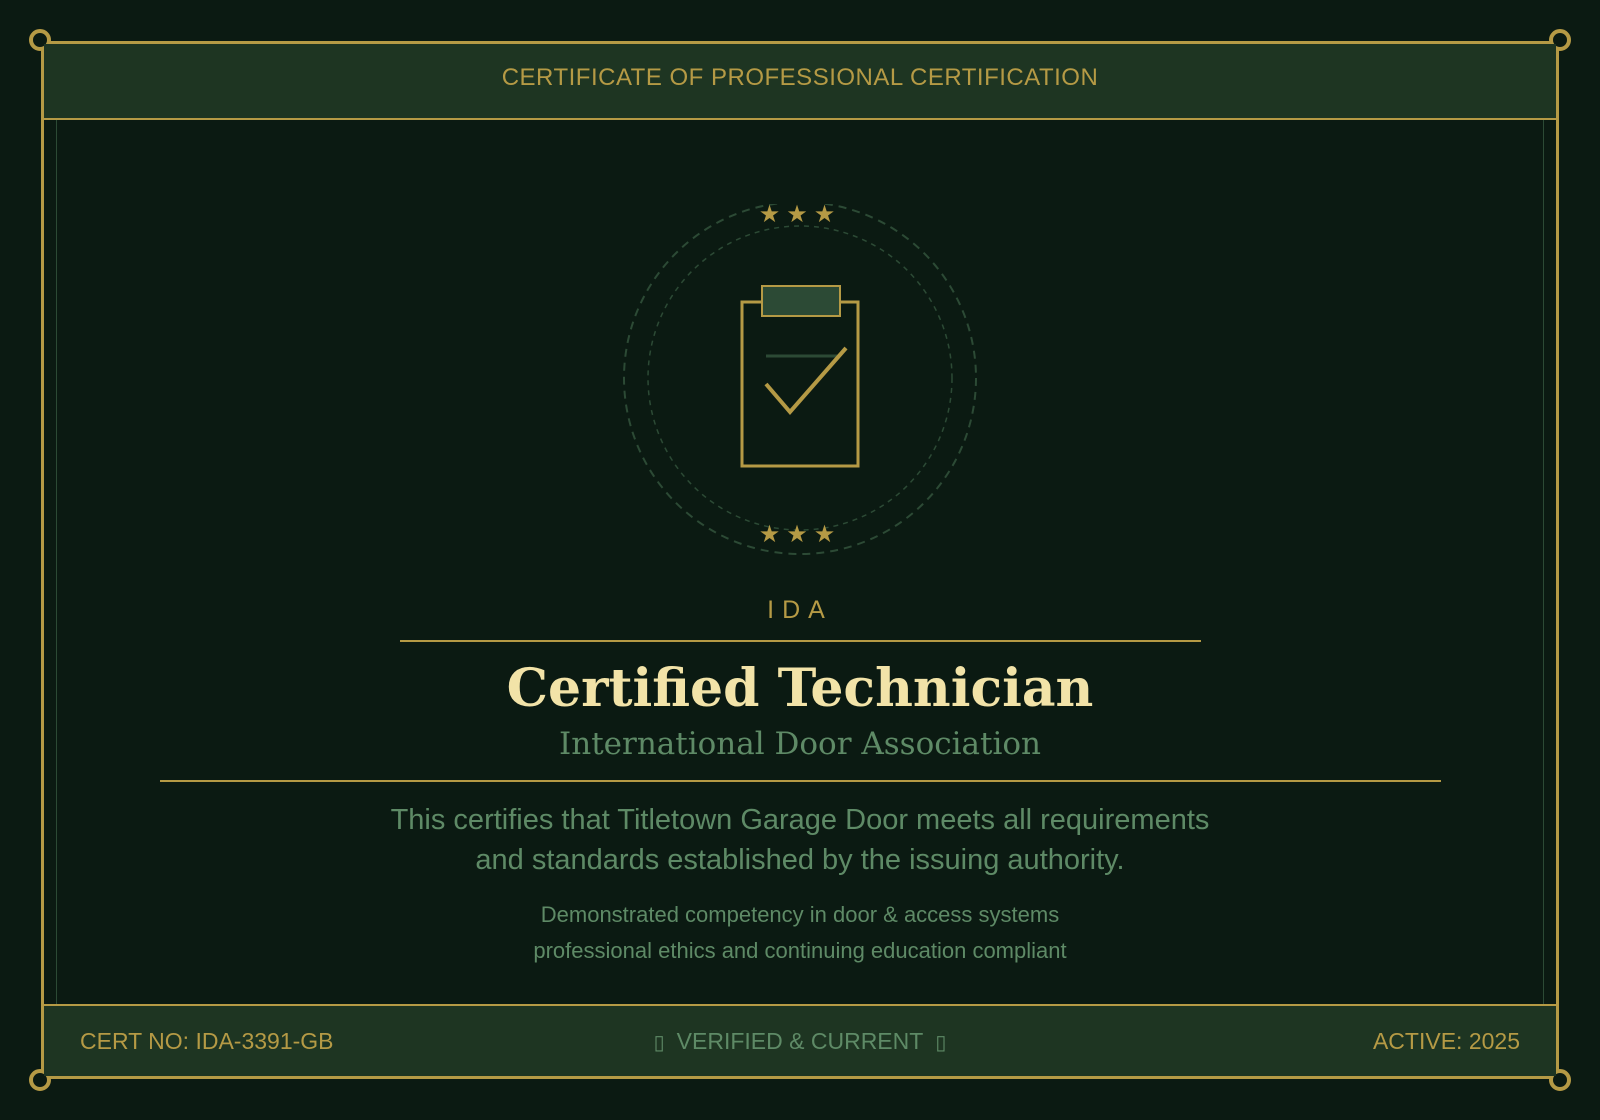  I want to click on verification-status: ▯ VERIFIED & CURRENT ▯, so click(800, 1041).